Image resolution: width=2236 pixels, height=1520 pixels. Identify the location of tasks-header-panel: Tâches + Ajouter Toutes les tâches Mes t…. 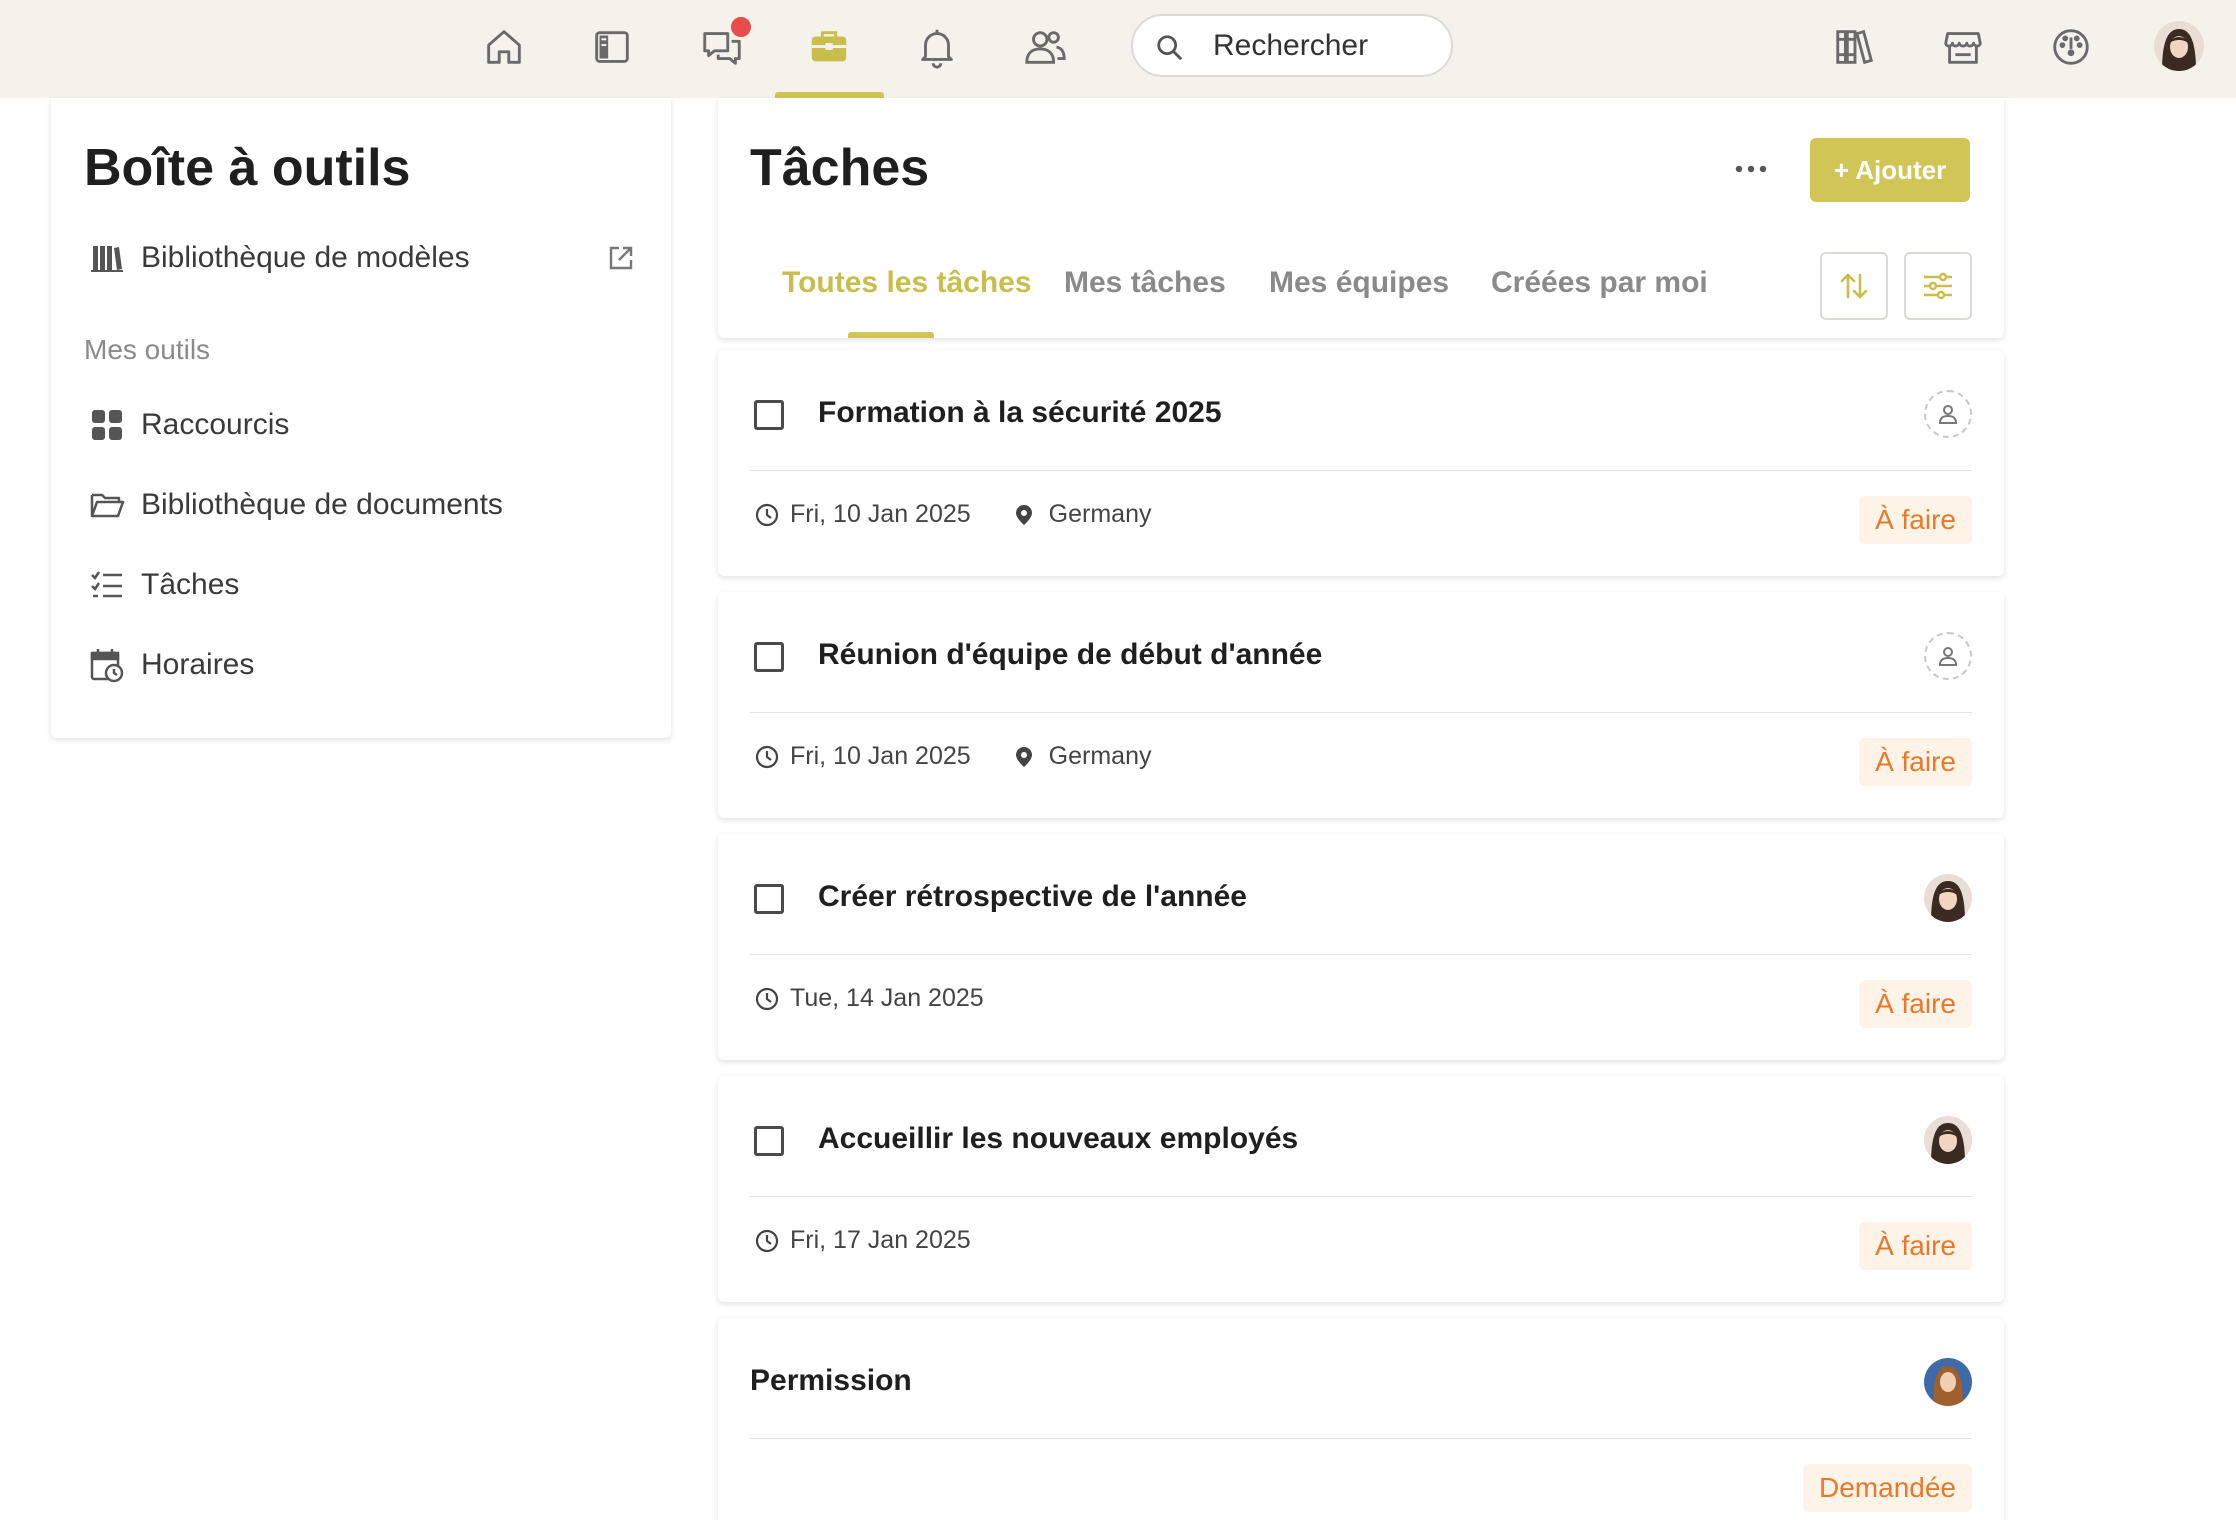
(1361, 218).